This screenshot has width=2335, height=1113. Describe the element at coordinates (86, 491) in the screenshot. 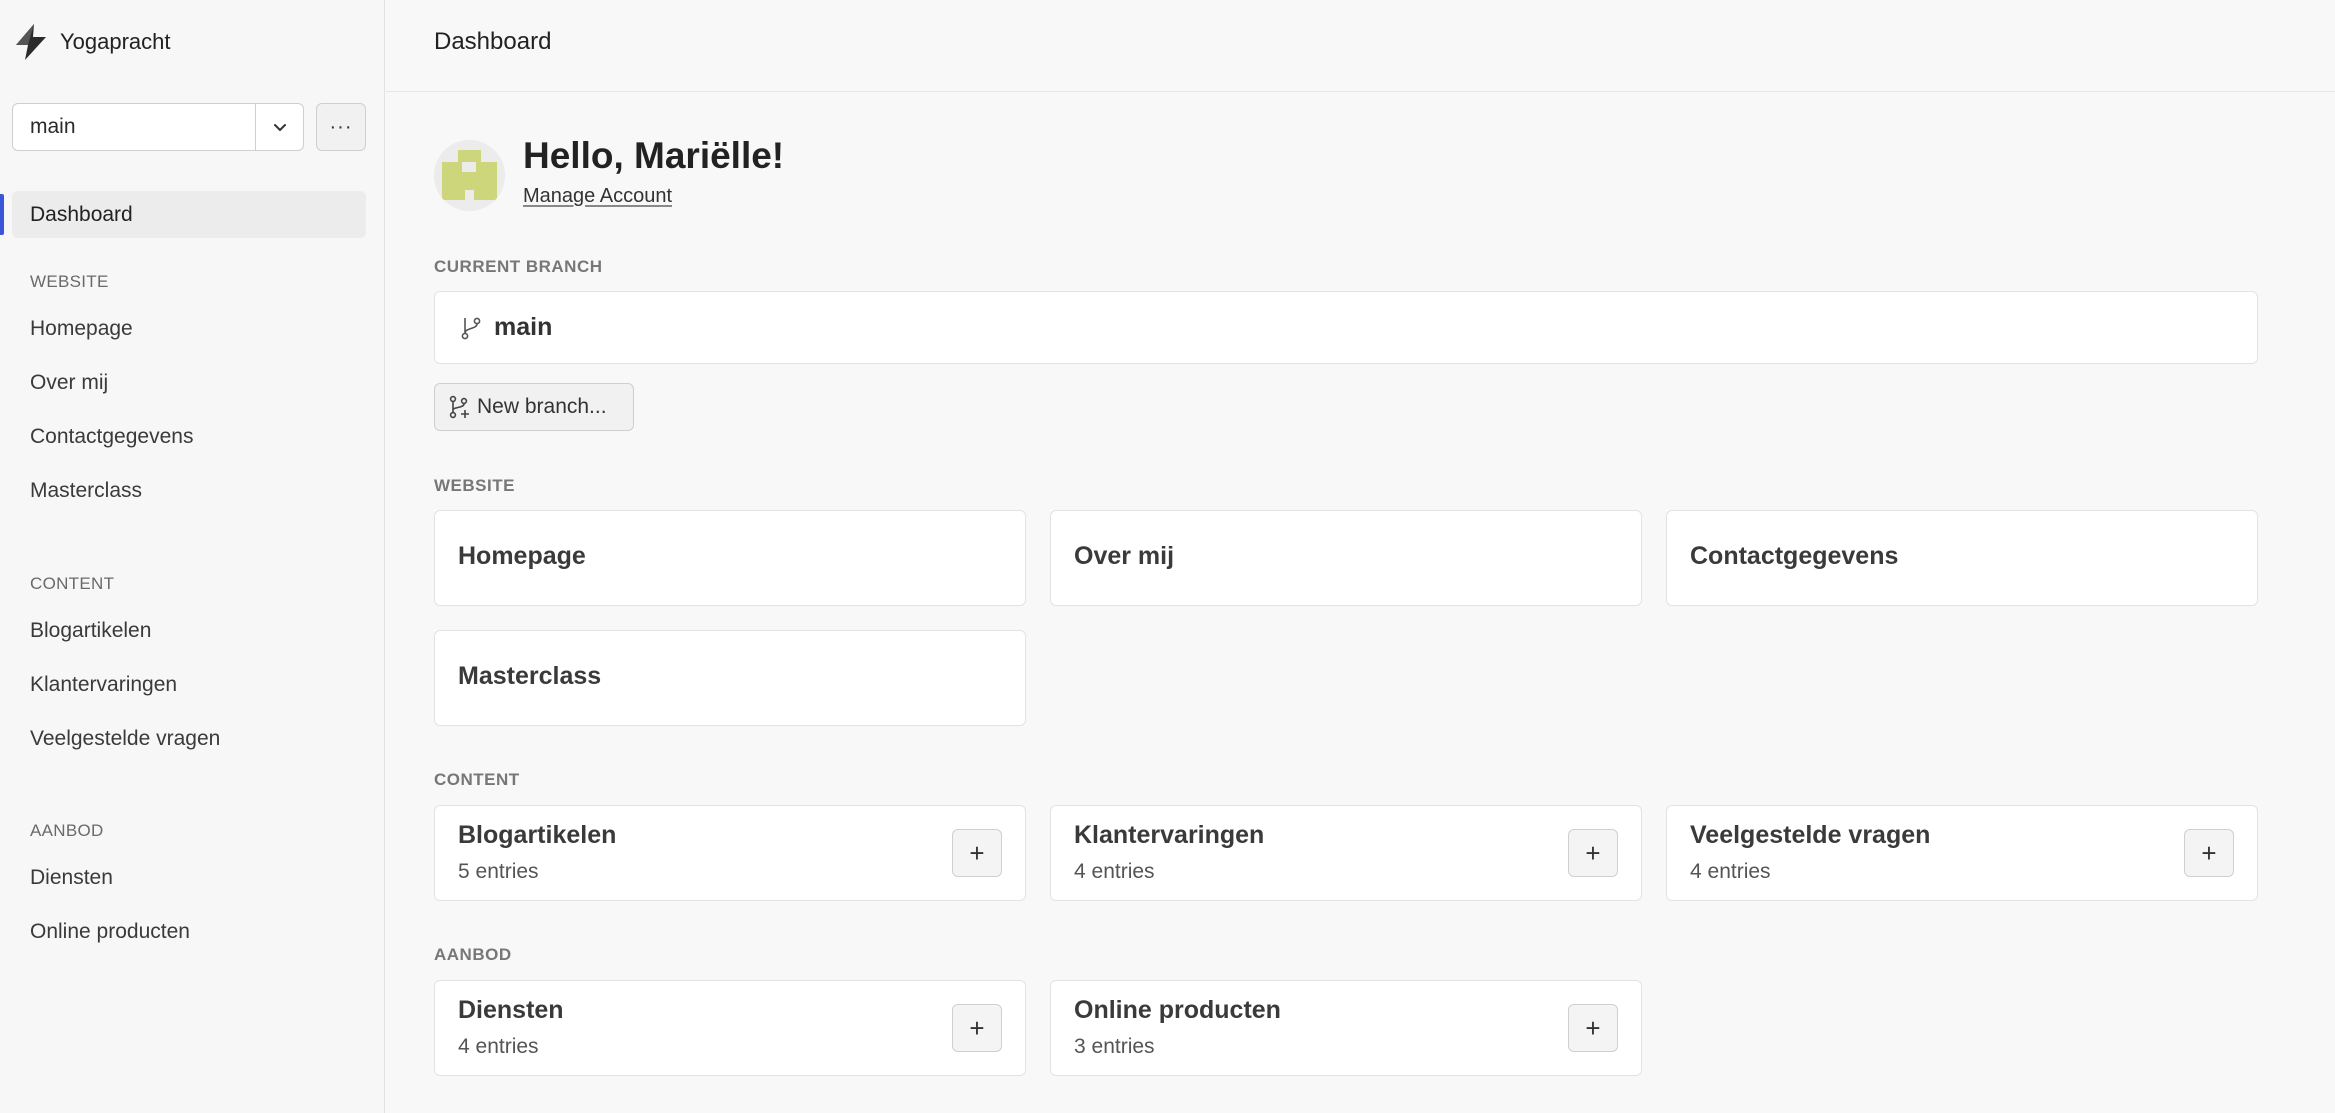

I see `sidebar-item-masterclass: Masterclass` at that location.